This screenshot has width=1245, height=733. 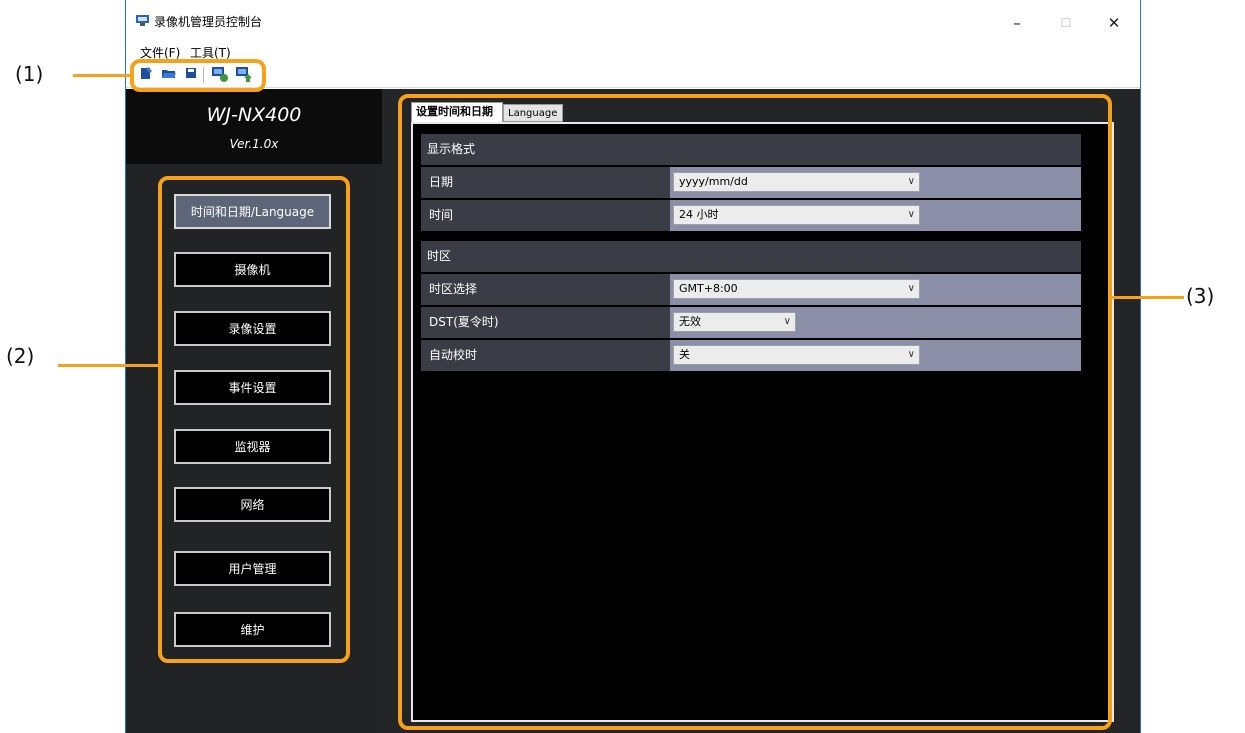 I want to click on toolbar, so click(x=633, y=74).